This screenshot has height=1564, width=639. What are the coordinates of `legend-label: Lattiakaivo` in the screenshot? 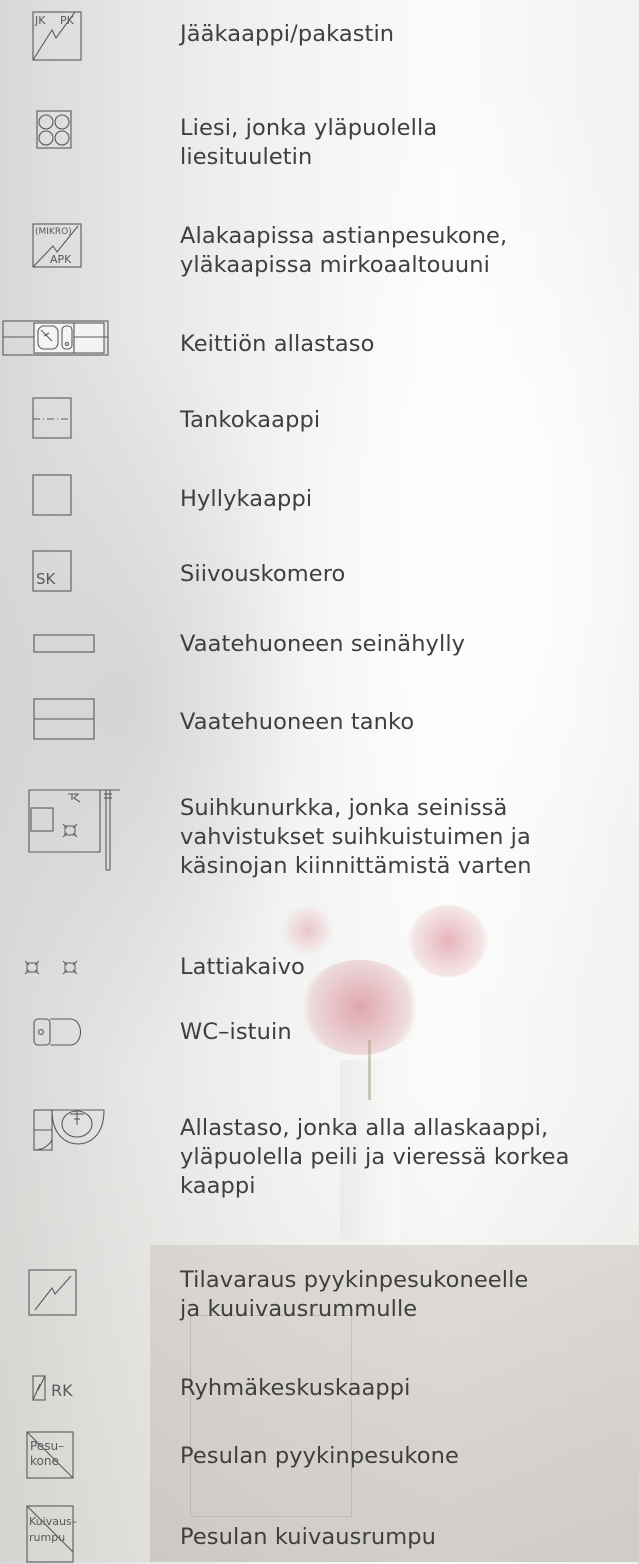 It's located at (242, 967).